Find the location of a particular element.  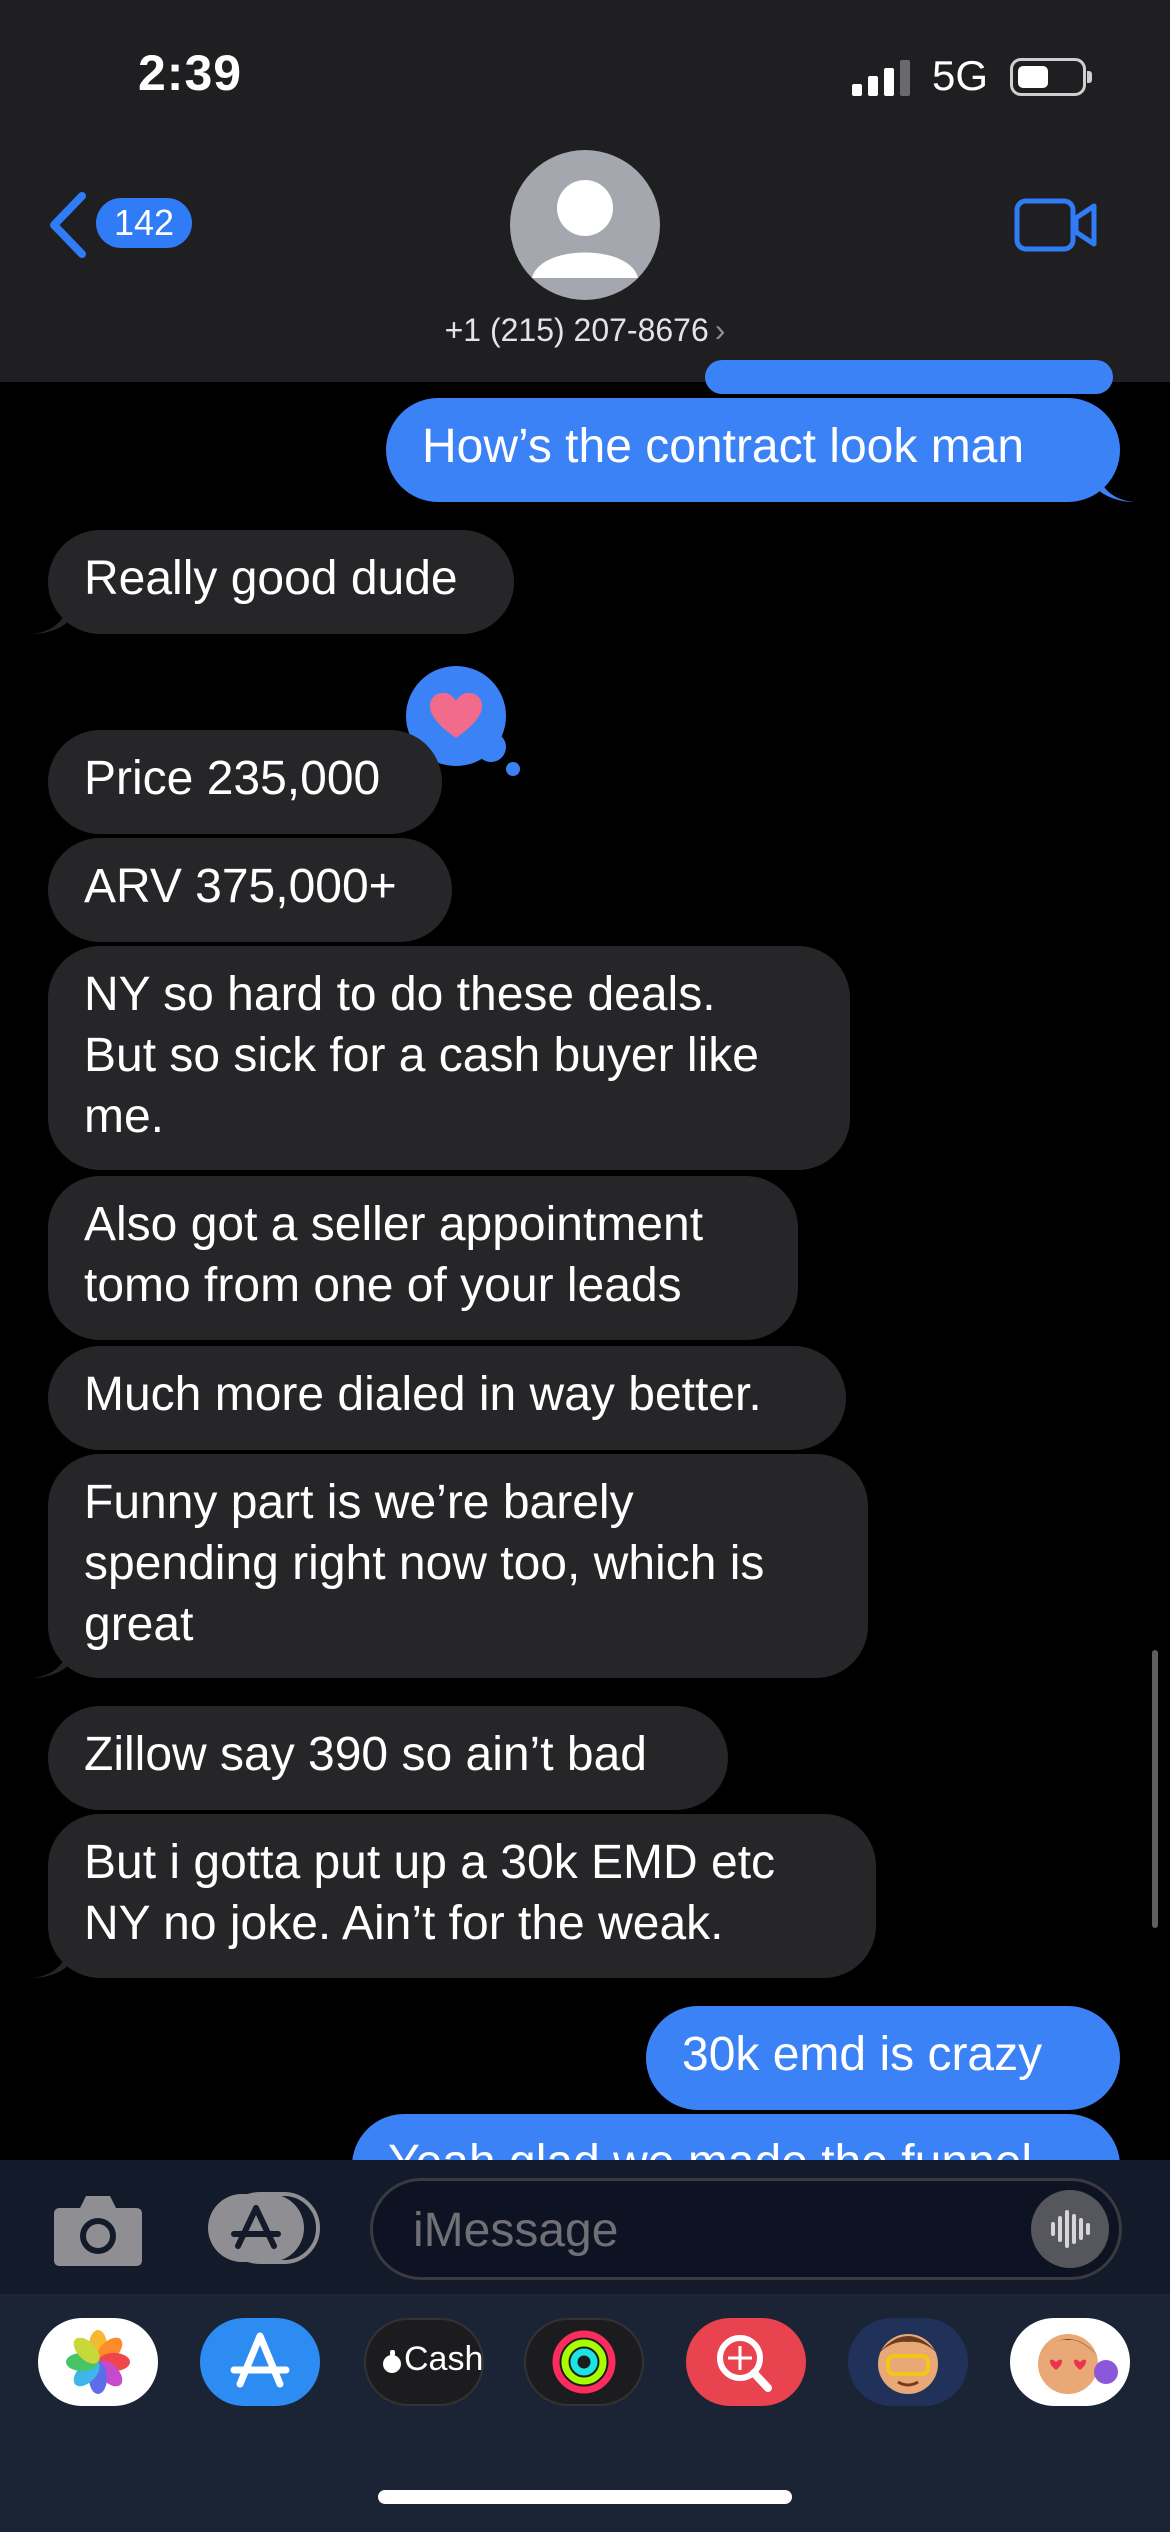

network-label: 5G is located at coordinates (960, 75).